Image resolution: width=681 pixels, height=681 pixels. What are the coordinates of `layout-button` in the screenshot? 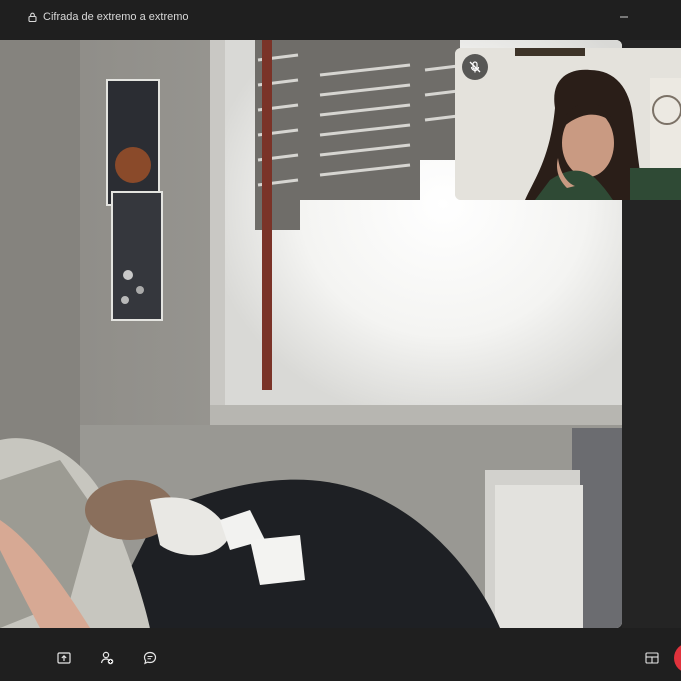 It's located at (652, 658).